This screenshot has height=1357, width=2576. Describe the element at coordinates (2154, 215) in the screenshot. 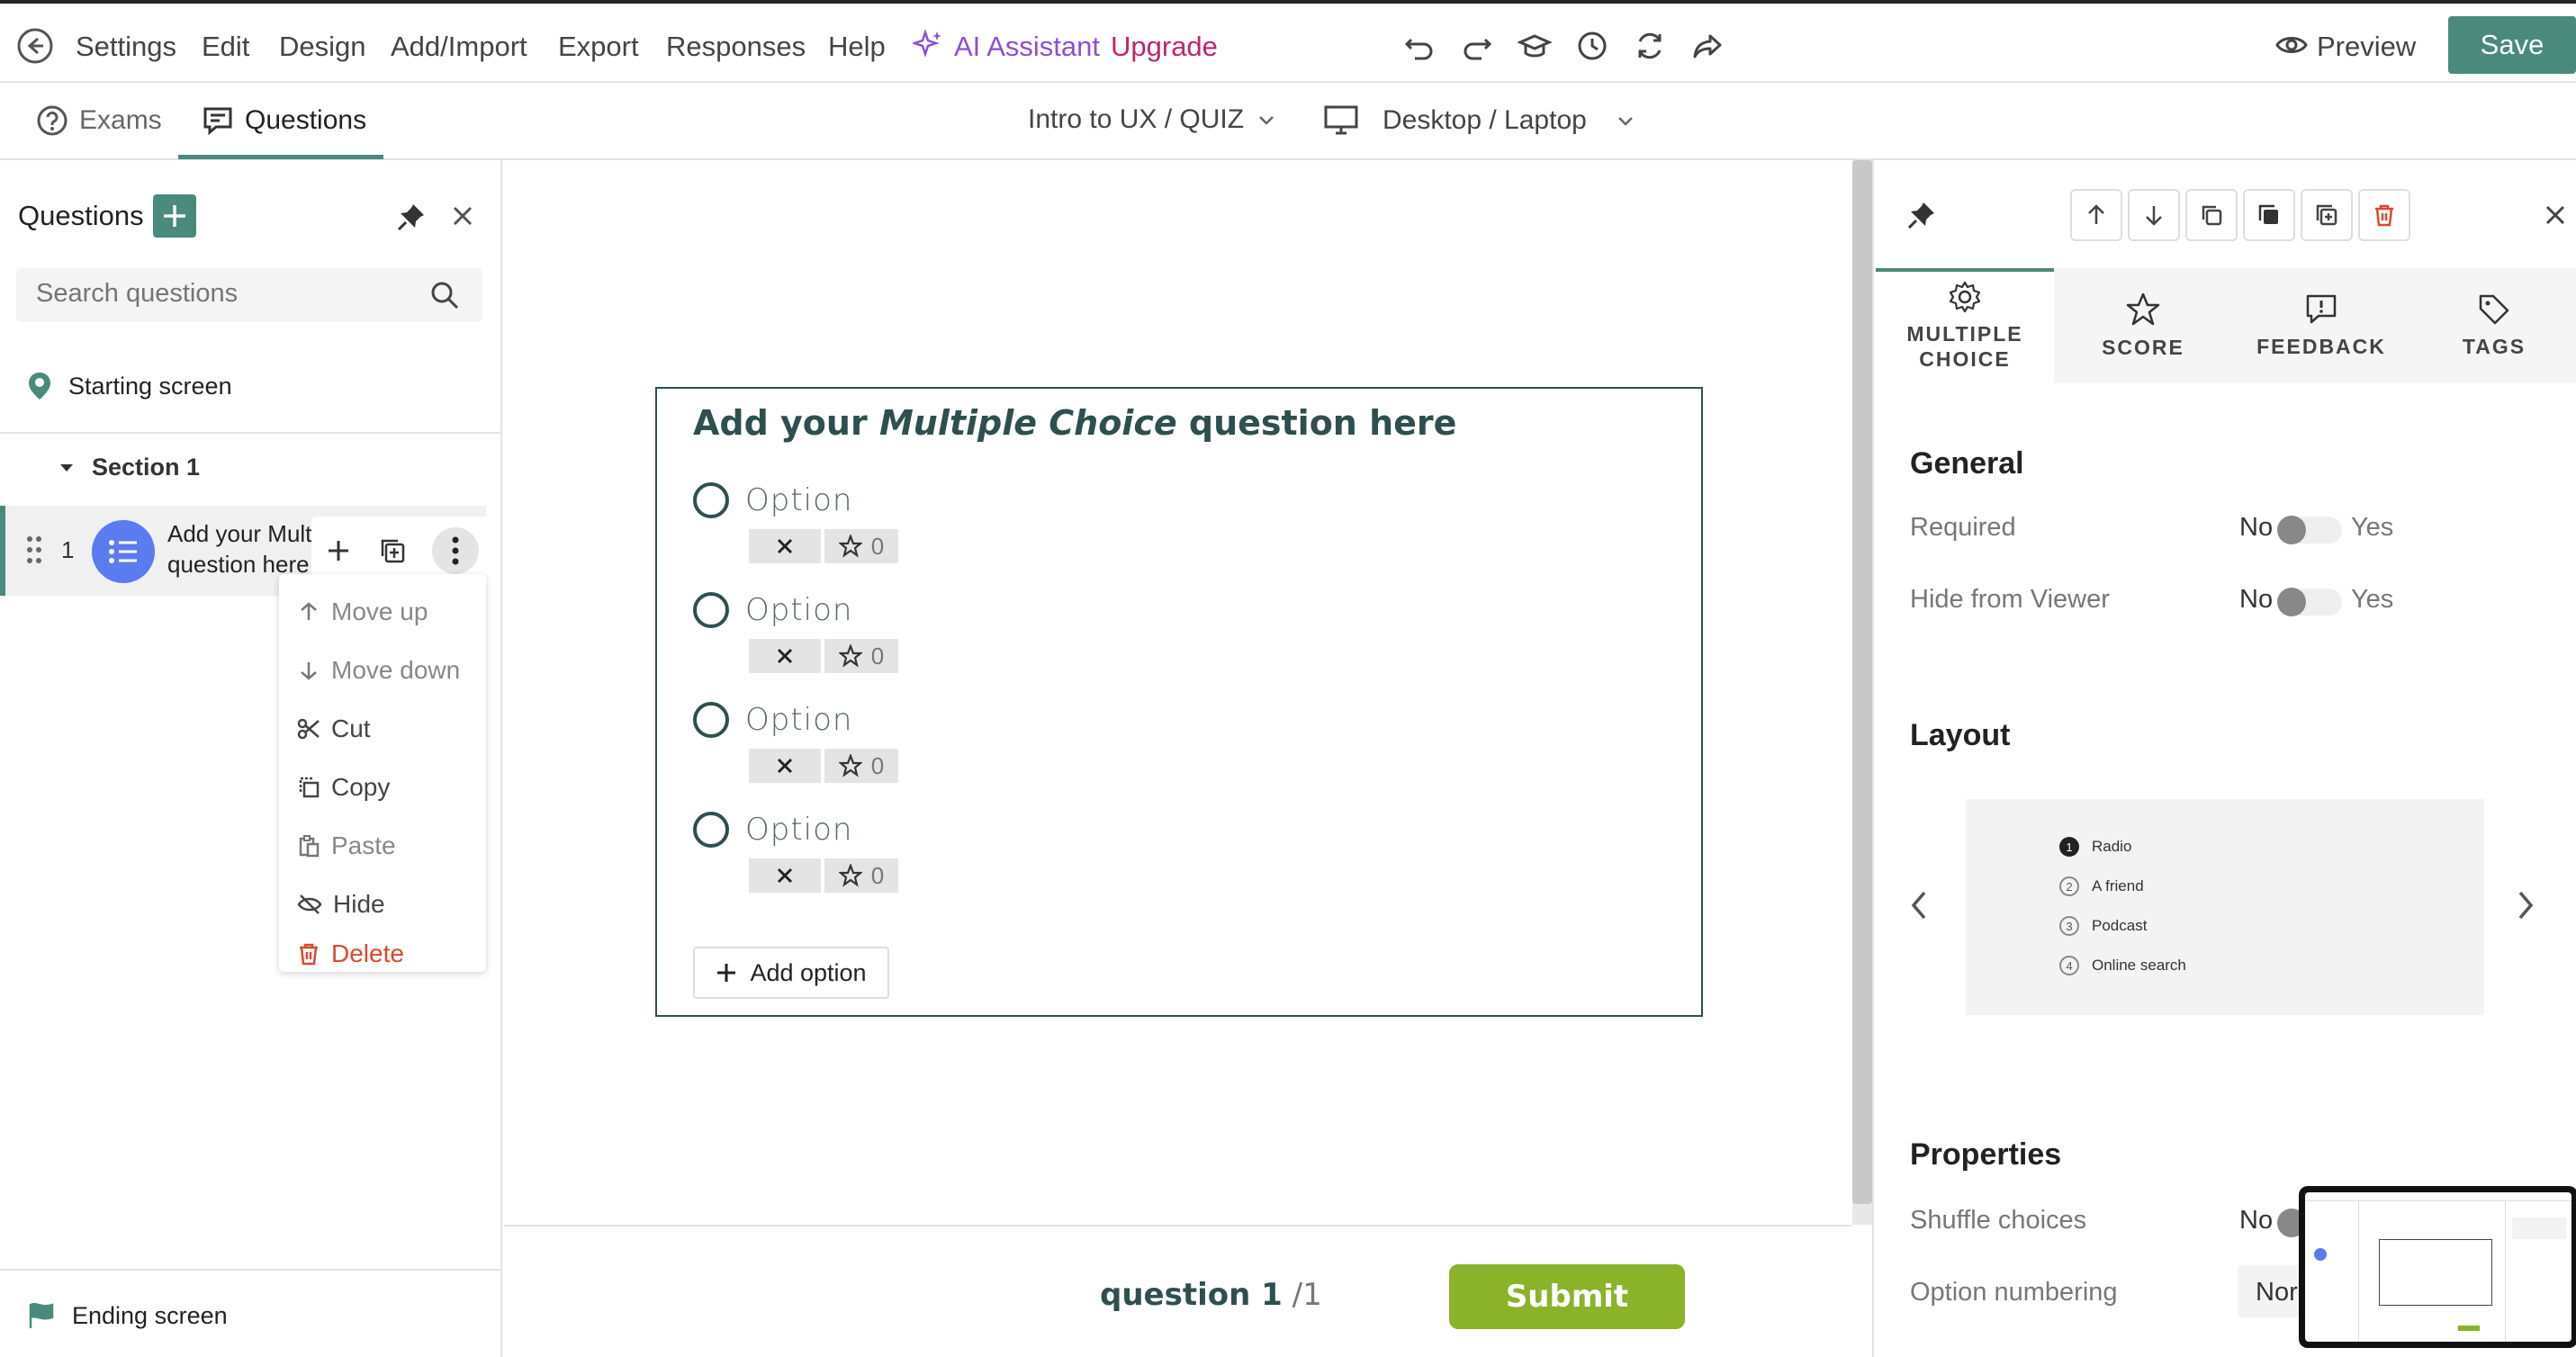

I see `move-down-button` at that location.